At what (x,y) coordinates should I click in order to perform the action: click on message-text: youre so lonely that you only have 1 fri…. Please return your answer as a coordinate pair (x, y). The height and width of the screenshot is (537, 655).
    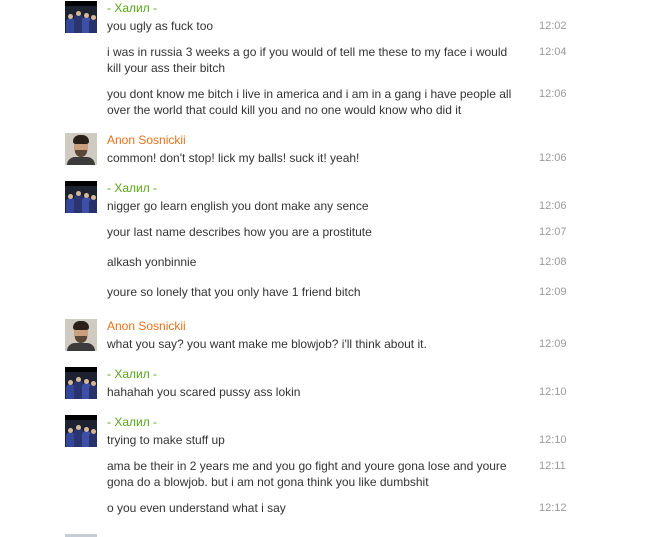
    Looking at the image, I should click on (234, 292).